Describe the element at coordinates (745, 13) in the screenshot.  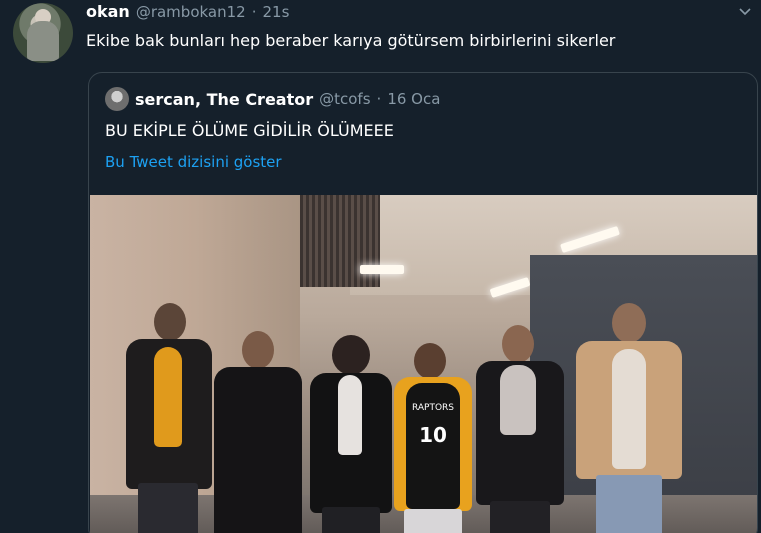
I see `chevron-down-icon` at that location.